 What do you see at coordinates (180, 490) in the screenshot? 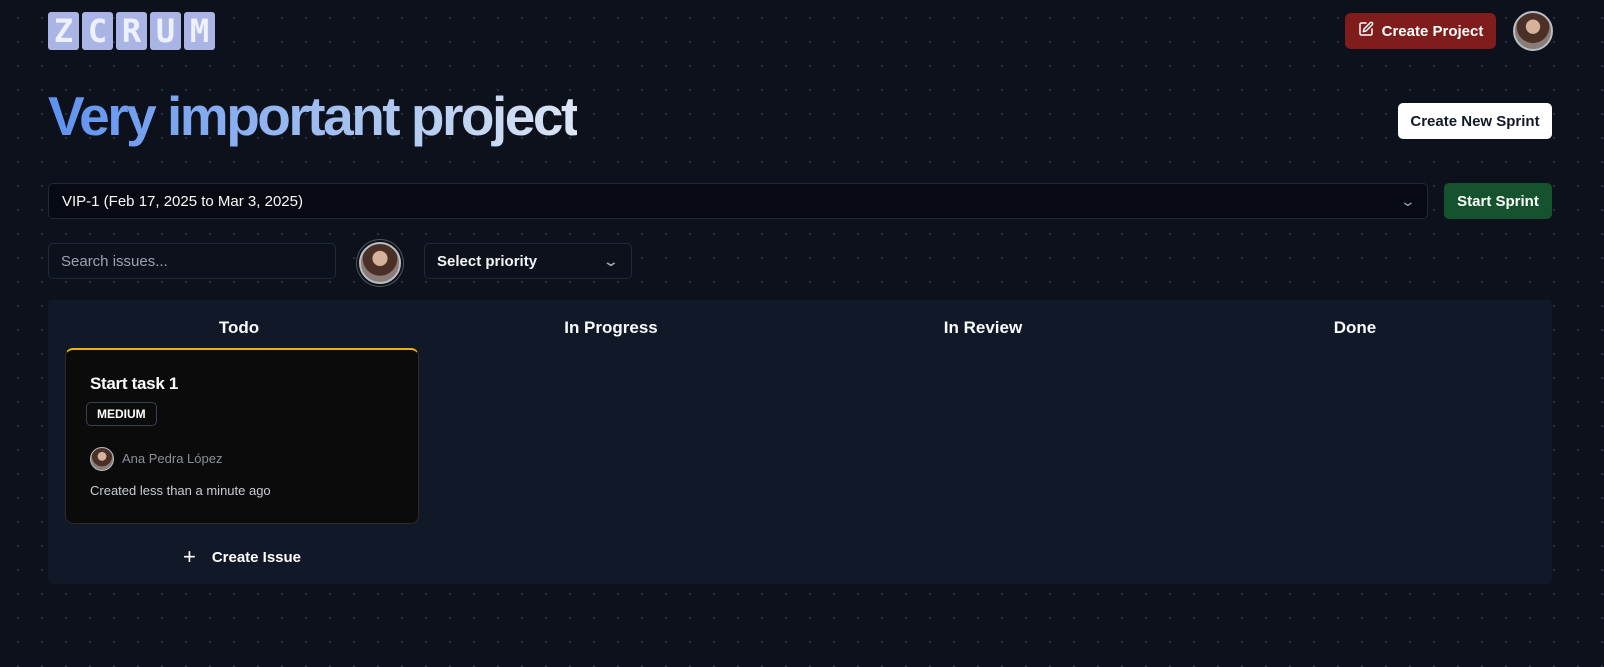
I see `issue-created-time: Created less than a minute ago` at bounding box center [180, 490].